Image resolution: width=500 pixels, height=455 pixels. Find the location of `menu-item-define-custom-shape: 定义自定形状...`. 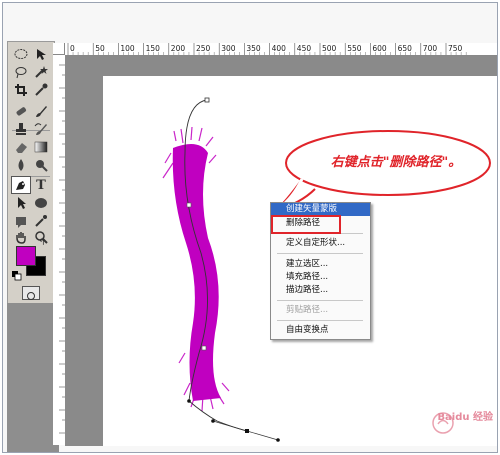

menu-item-define-custom-shape: 定义自定形状... is located at coordinates (320, 243).